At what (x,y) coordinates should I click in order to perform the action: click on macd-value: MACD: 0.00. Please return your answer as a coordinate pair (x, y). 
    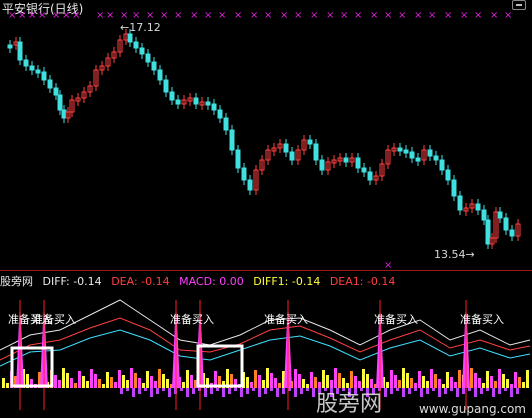
    Looking at the image, I should click on (211, 281).